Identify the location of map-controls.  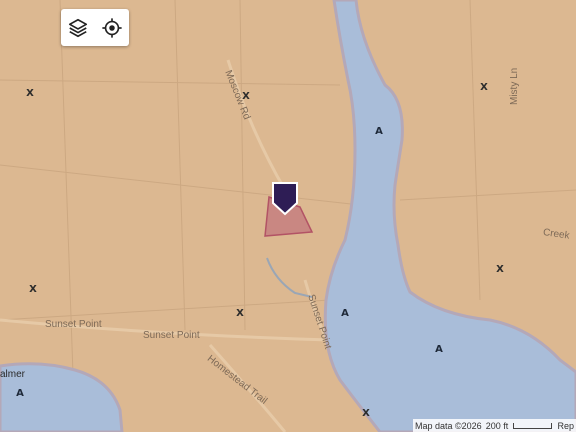
(95, 27).